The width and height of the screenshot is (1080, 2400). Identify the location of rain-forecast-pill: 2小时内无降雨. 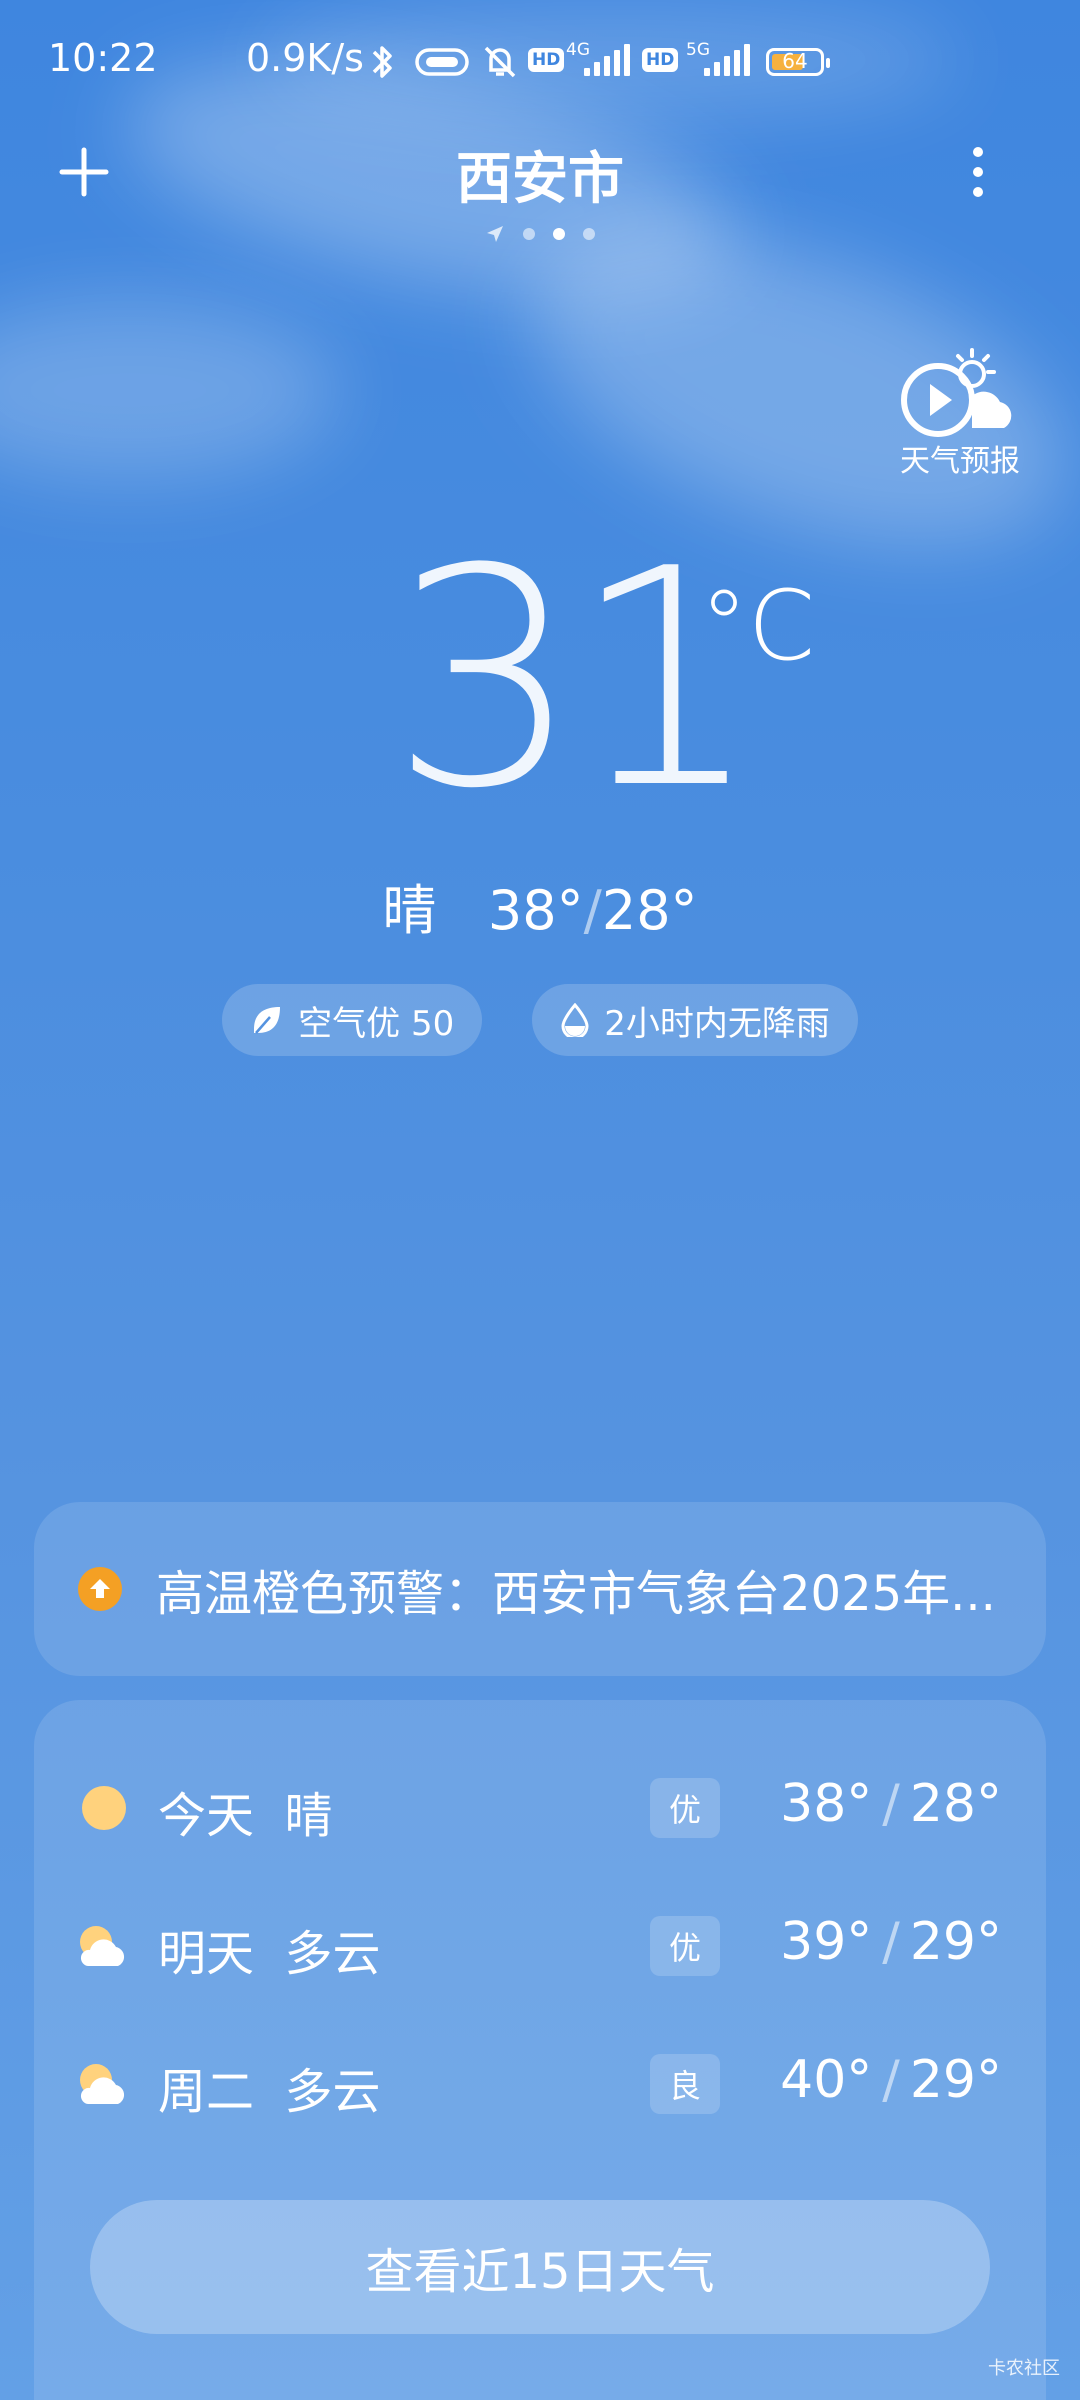
(695, 1020).